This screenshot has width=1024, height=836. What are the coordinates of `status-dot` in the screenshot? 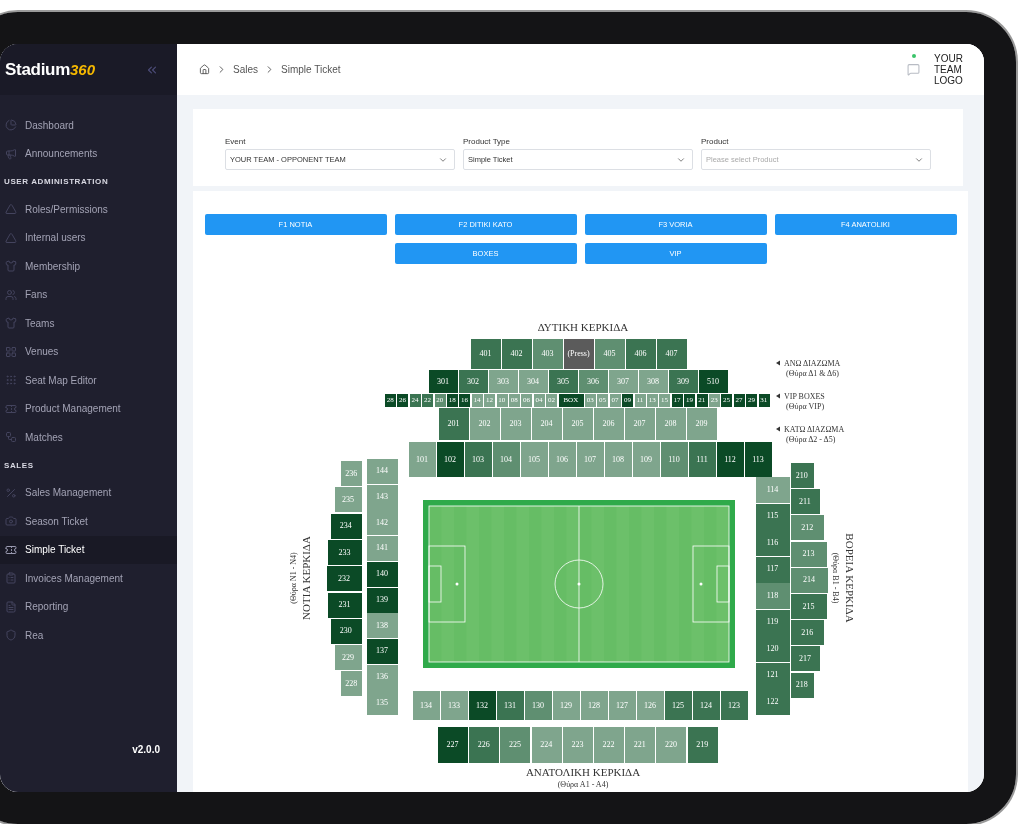 It's located at (914, 56).